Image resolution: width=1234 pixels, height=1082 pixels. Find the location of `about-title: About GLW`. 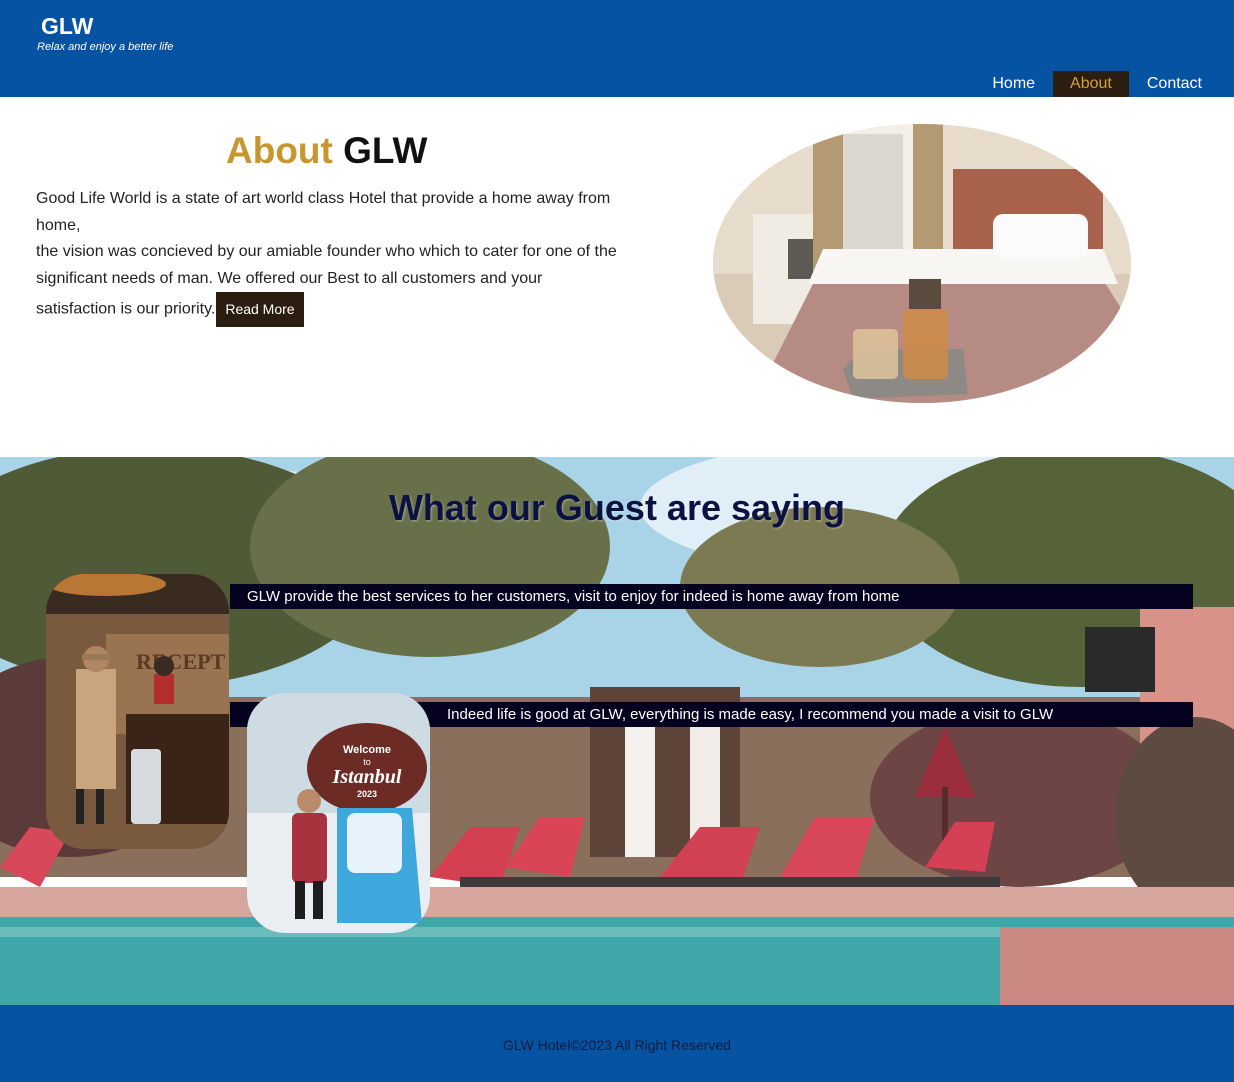

about-title: About GLW is located at coordinates (326, 151).